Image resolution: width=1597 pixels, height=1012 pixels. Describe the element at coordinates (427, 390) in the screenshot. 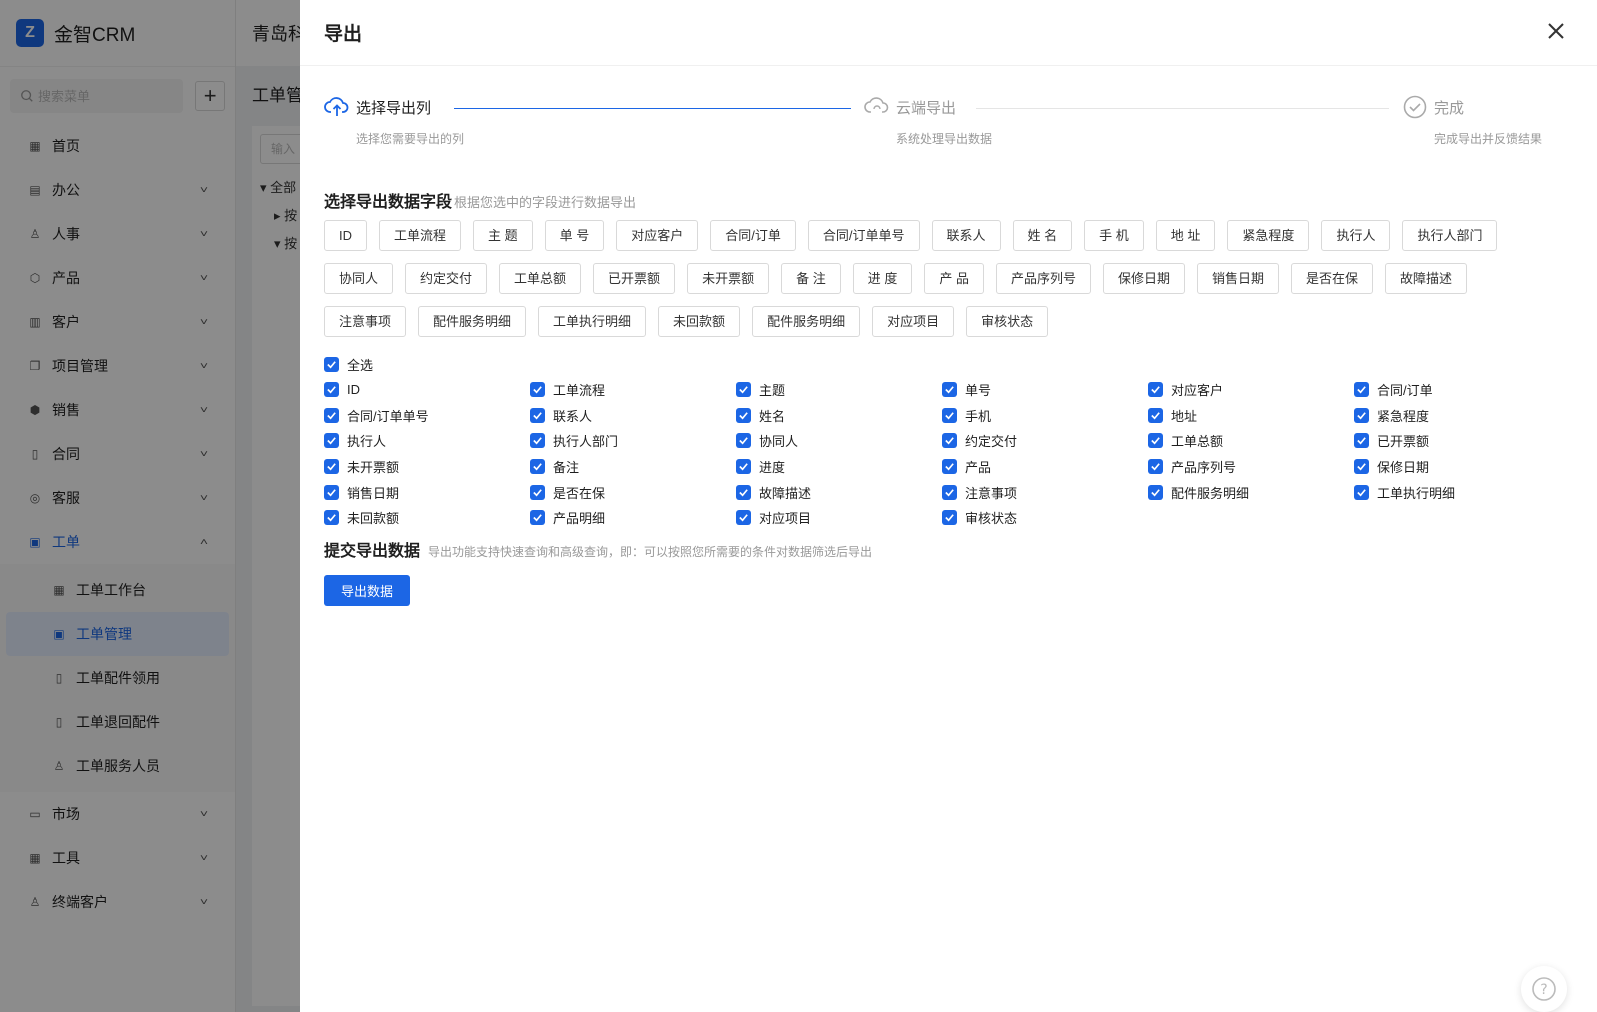

I see `field-checkbox: ID` at that location.